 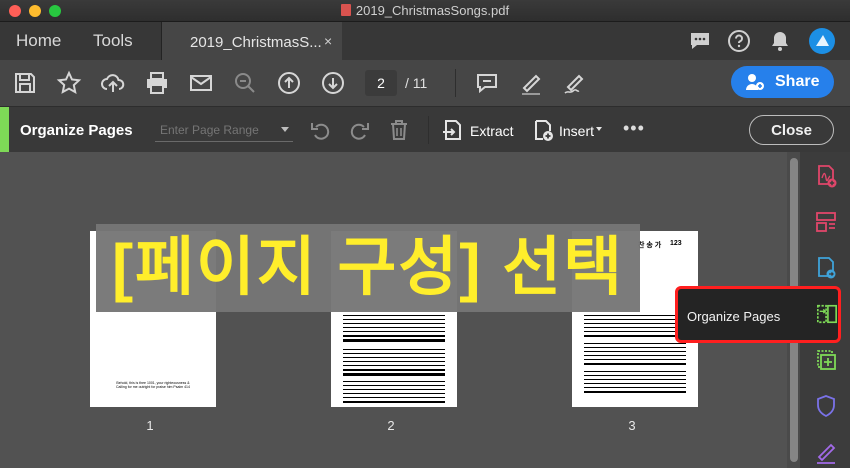 What do you see at coordinates (531, 83) in the screenshot?
I see `highlight-pen-icon` at bounding box center [531, 83].